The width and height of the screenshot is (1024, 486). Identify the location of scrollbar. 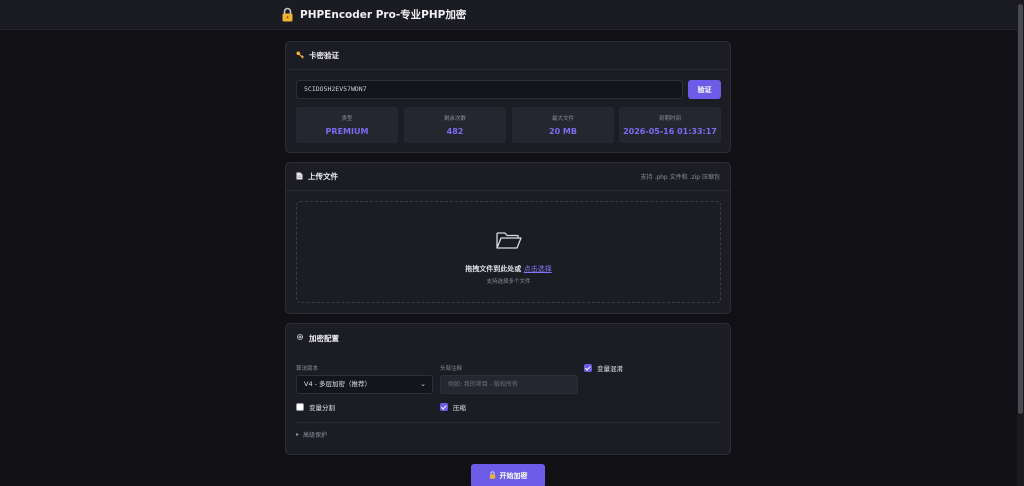
(1020, 243).